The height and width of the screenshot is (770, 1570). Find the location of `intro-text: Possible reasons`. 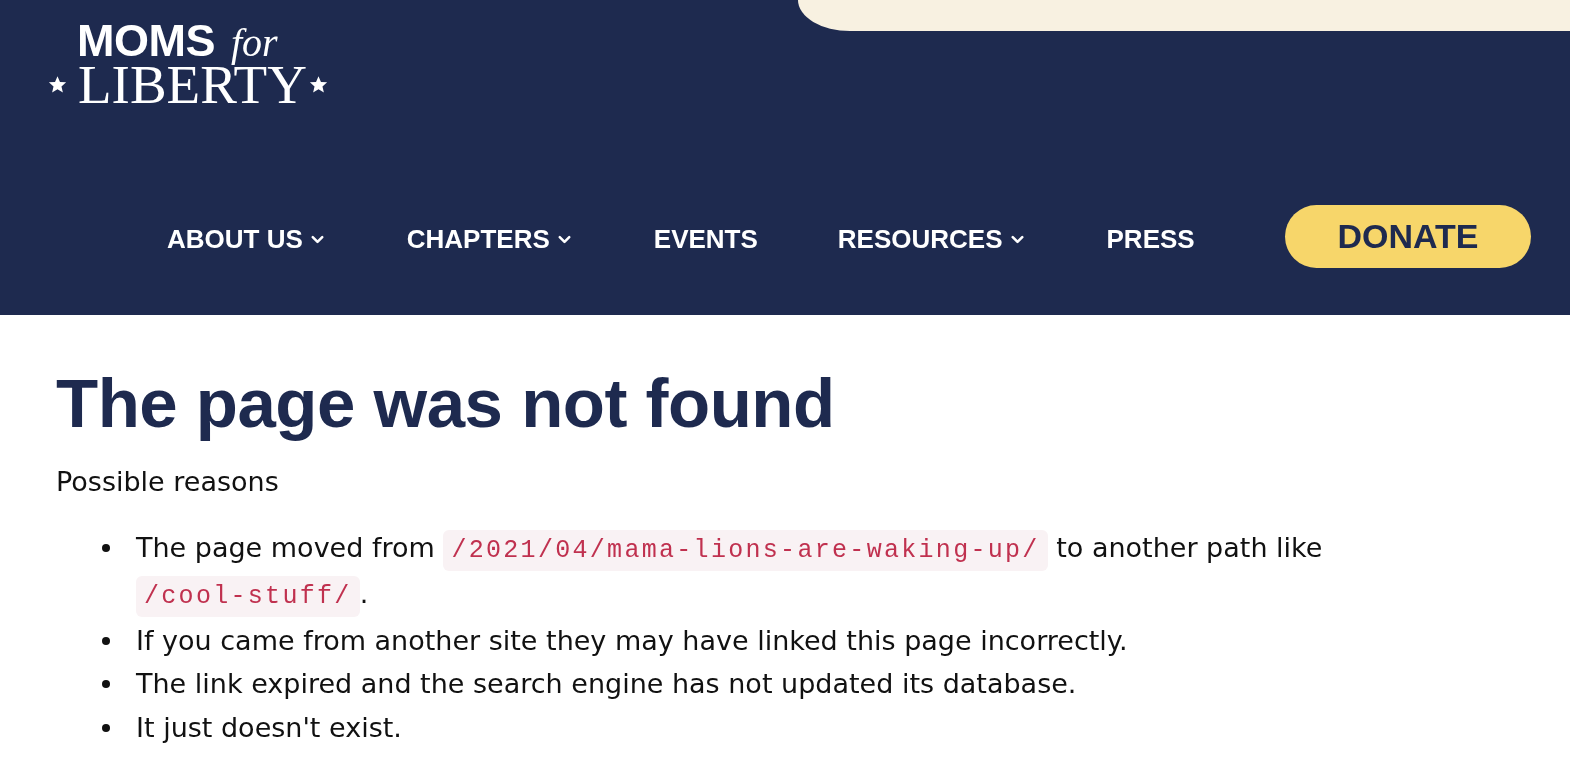

intro-text: Possible reasons is located at coordinates (168, 482).